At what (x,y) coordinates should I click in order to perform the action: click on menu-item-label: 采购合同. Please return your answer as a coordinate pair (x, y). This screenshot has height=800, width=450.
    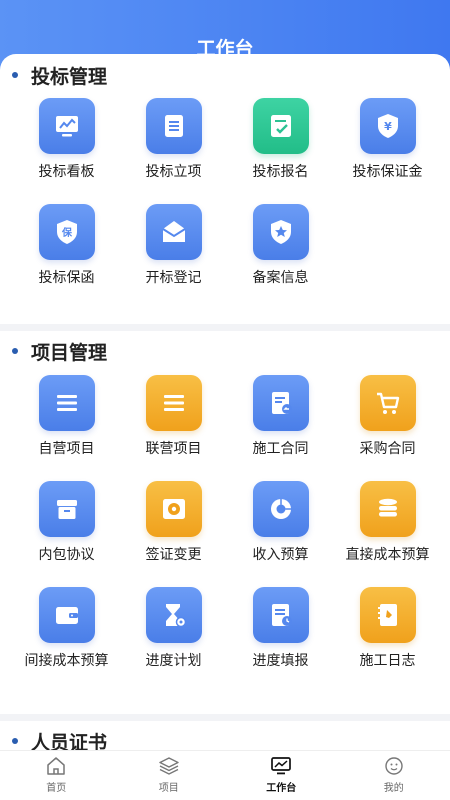
    Looking at the image, I should click on (387, 448).